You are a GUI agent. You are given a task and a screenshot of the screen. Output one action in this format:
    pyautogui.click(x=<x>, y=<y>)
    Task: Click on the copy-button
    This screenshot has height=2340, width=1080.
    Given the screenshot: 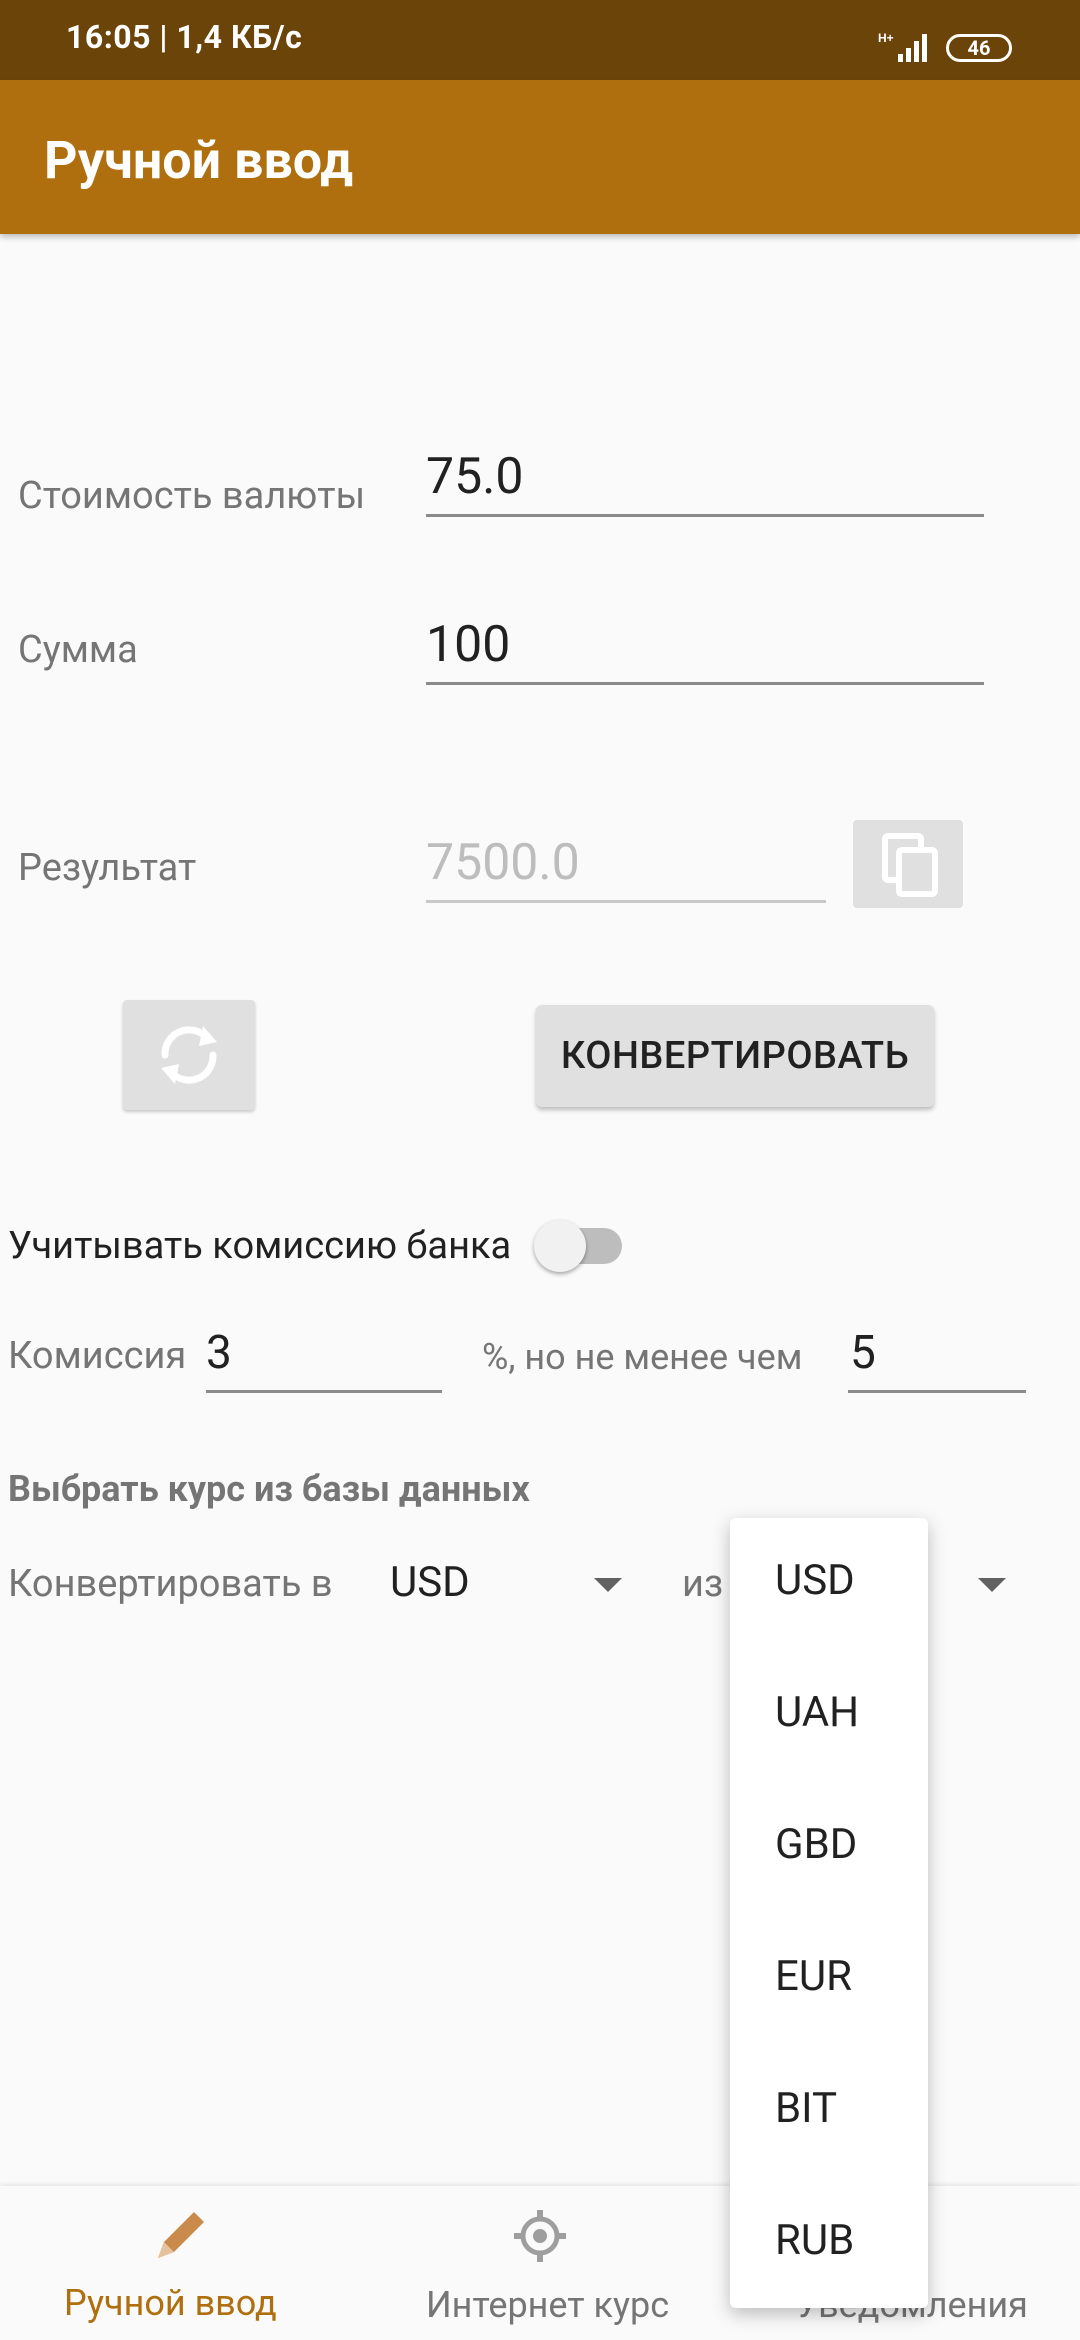 What is the action you would take?
    pyautogui.click(x=908, y=864)
    